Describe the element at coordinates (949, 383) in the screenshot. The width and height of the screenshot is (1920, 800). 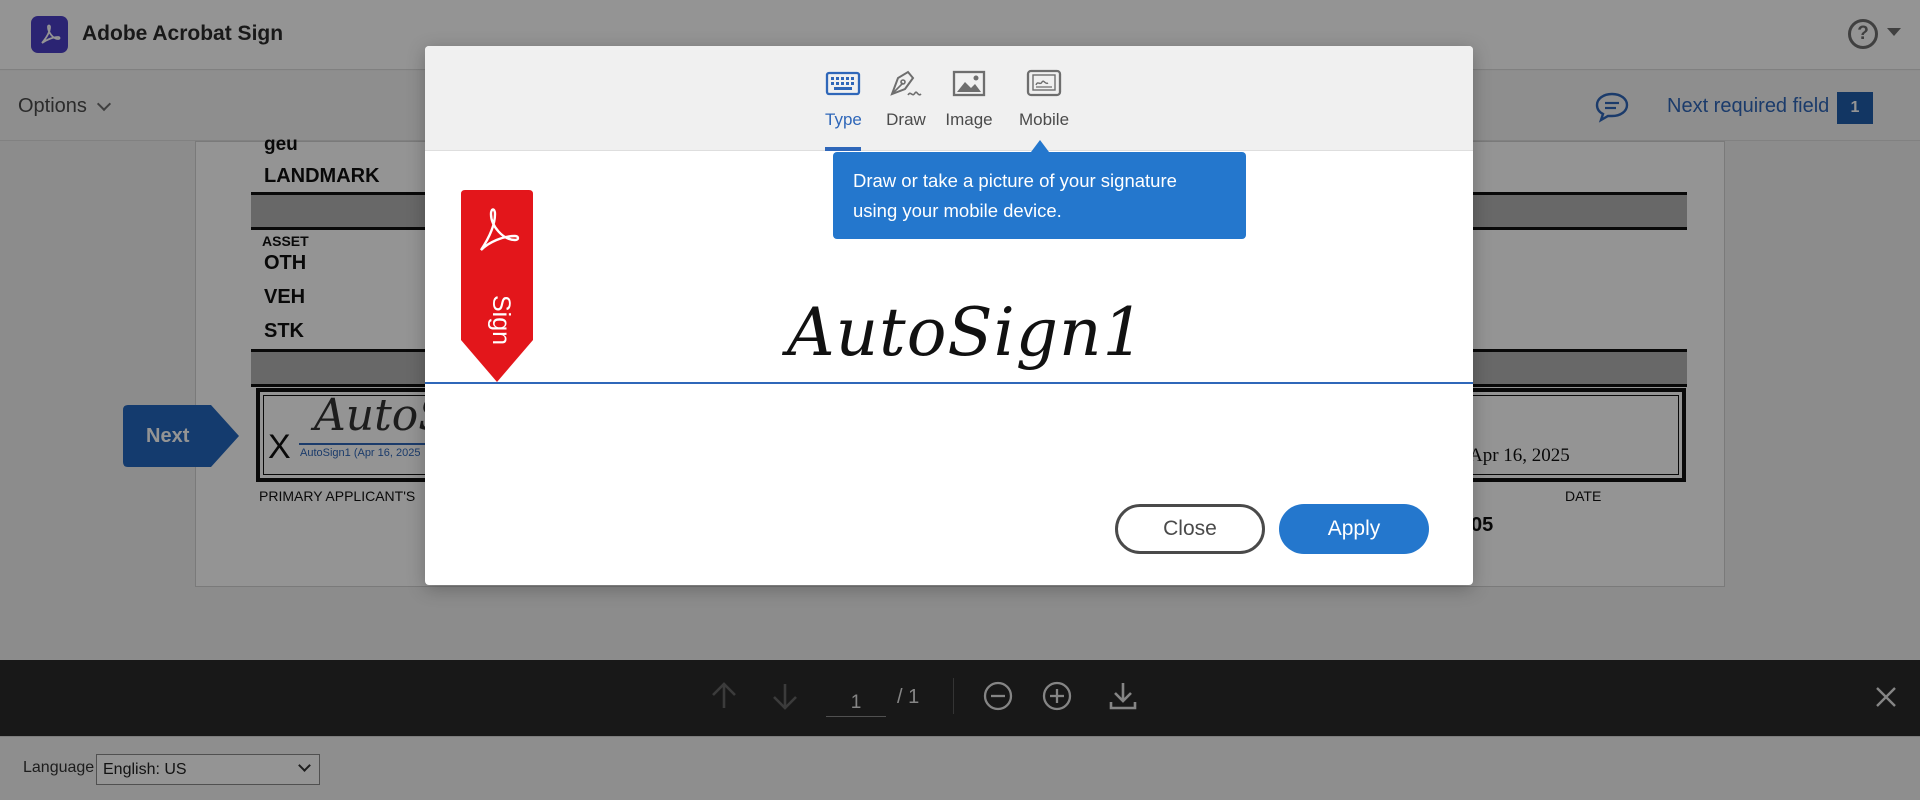
I see `signature-baseline` at that location.